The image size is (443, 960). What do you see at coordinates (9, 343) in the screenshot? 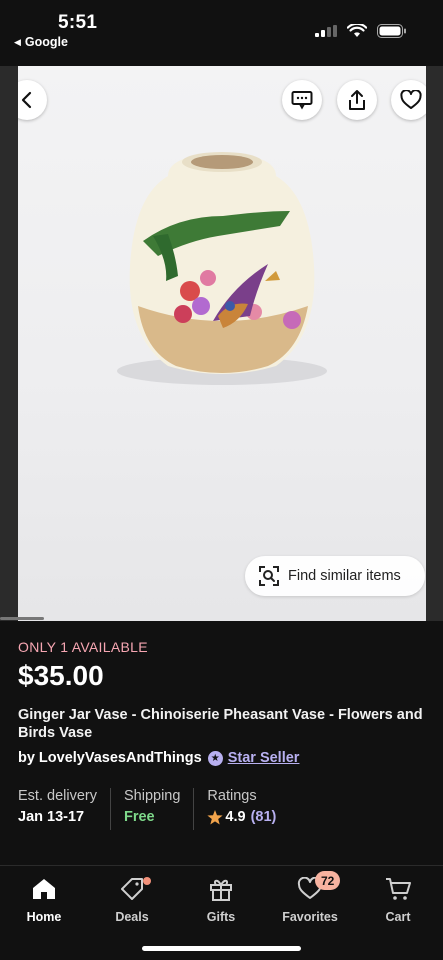
I see `image-edge-left` at bounding box center [9, 343].